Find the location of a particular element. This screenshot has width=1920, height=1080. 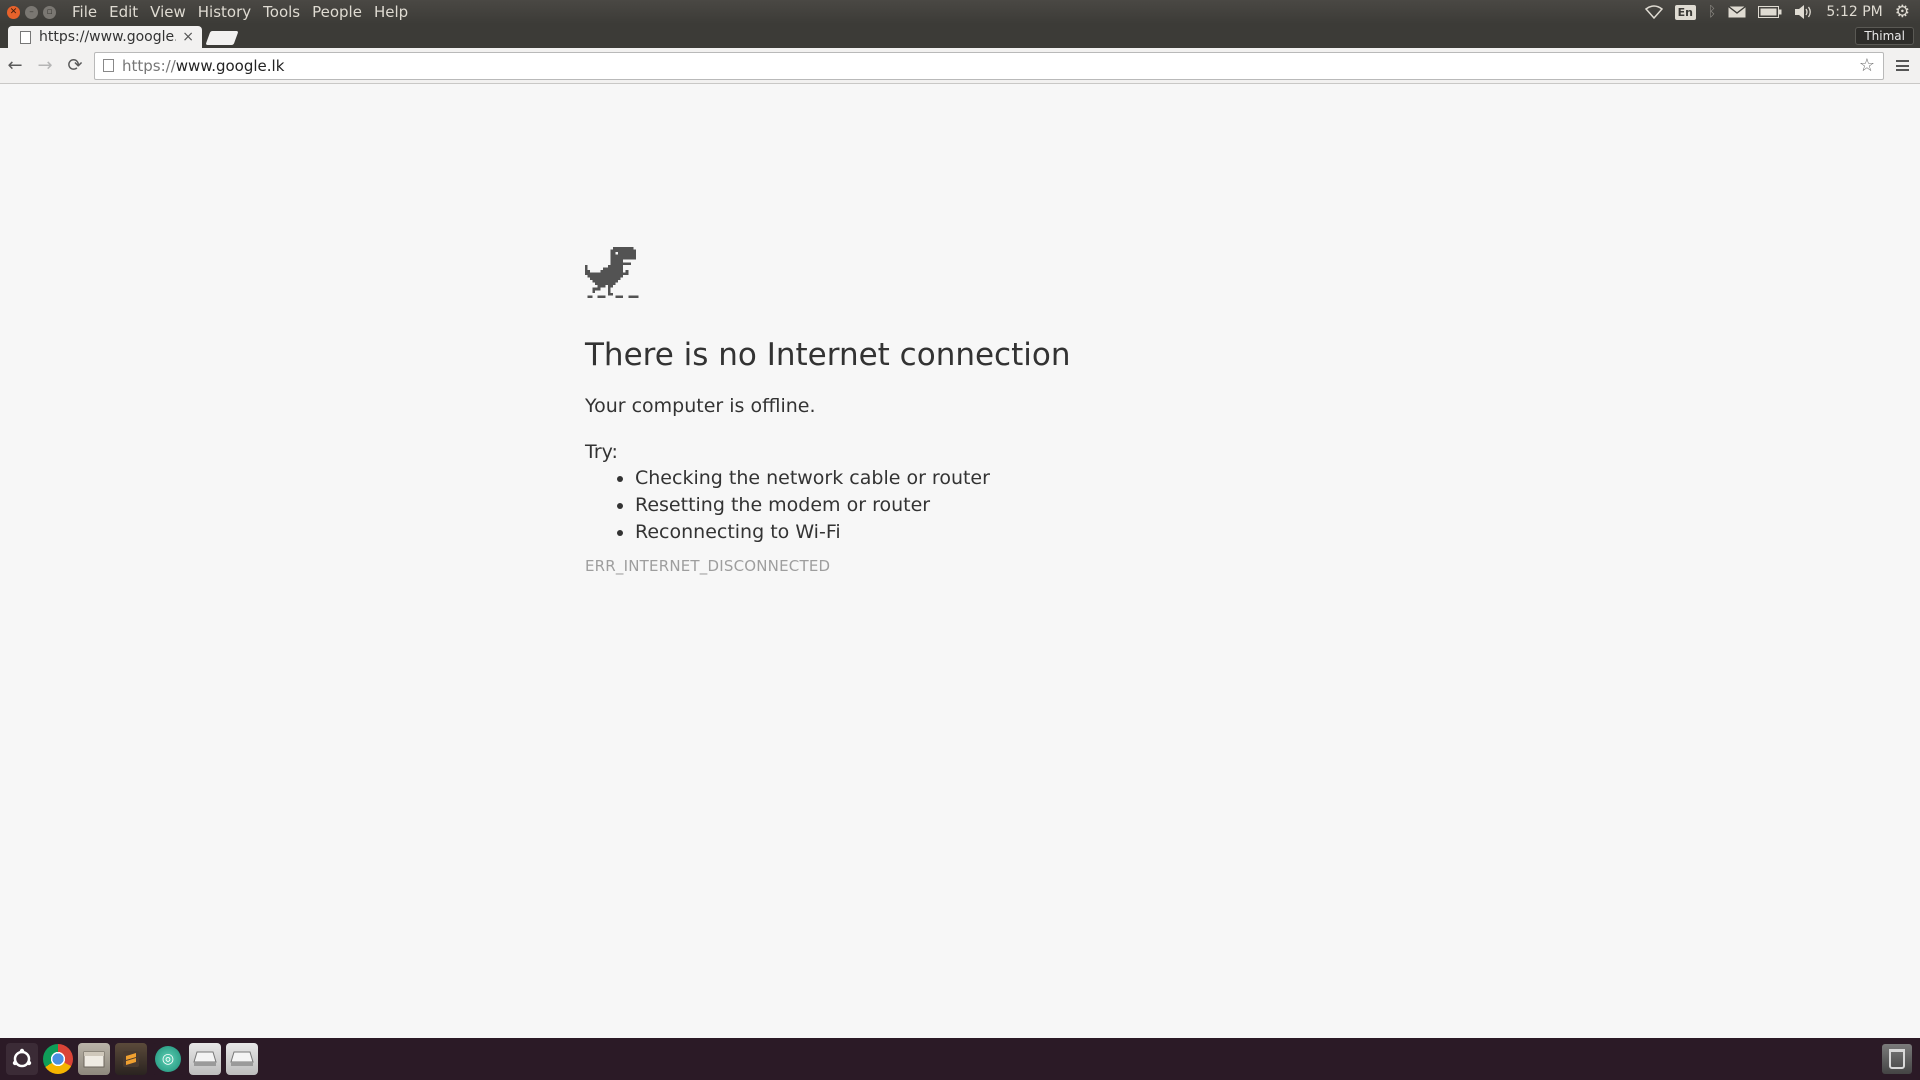

hamburger-icon is located at coordinates (1902, 65).